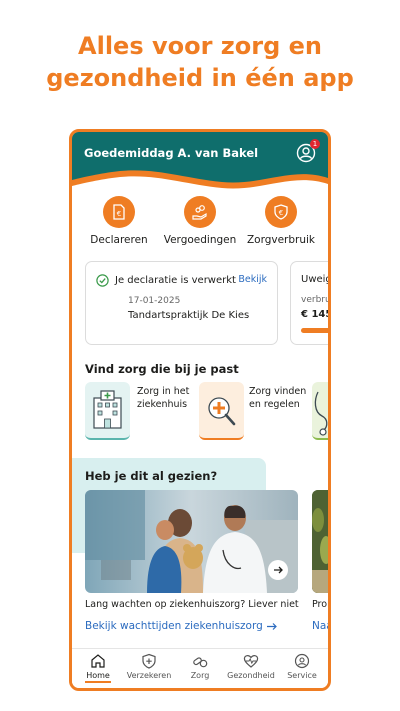 The height and width of the screenshot is (711, 400). I want to click on tile-zorg-vinden, so click(221, 411).